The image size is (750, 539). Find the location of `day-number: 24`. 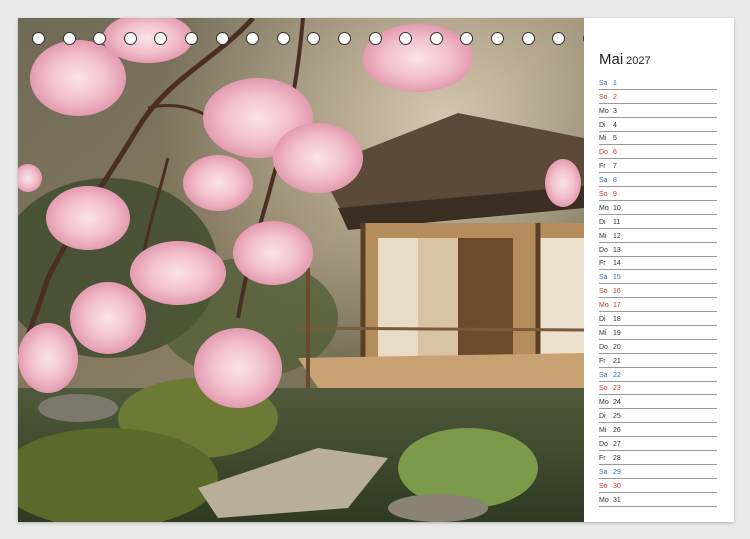

day-number: 24 is located at coordinates (617, 403).